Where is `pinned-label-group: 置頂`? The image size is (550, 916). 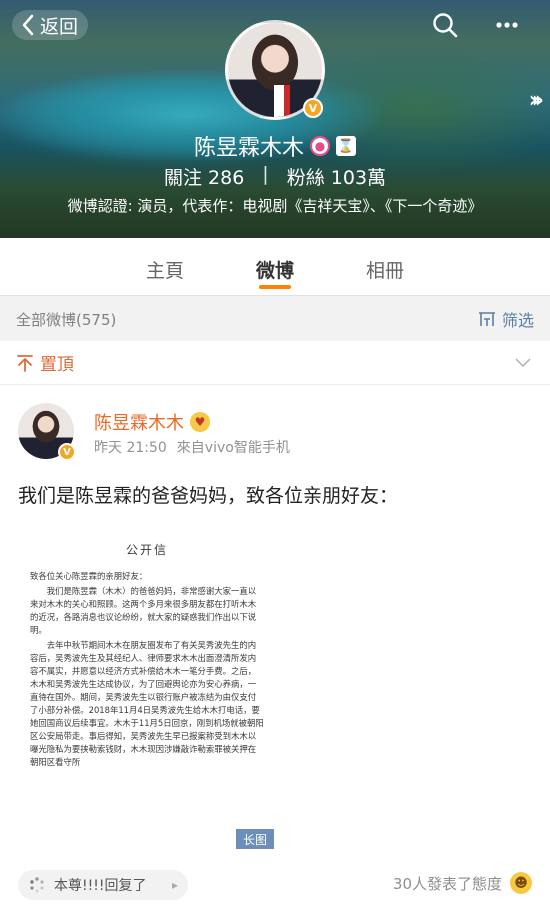
pinned-label-group: 置頂 is located at coordinates (45, 362).